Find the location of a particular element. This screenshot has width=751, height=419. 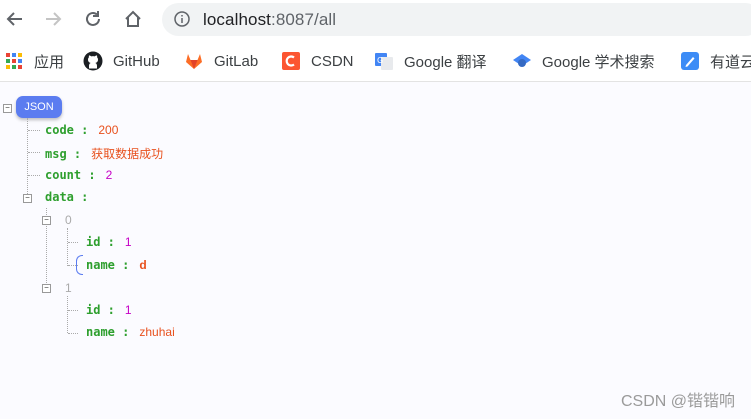

json-row-code: code : 200 is located at coordinates (81, 130).